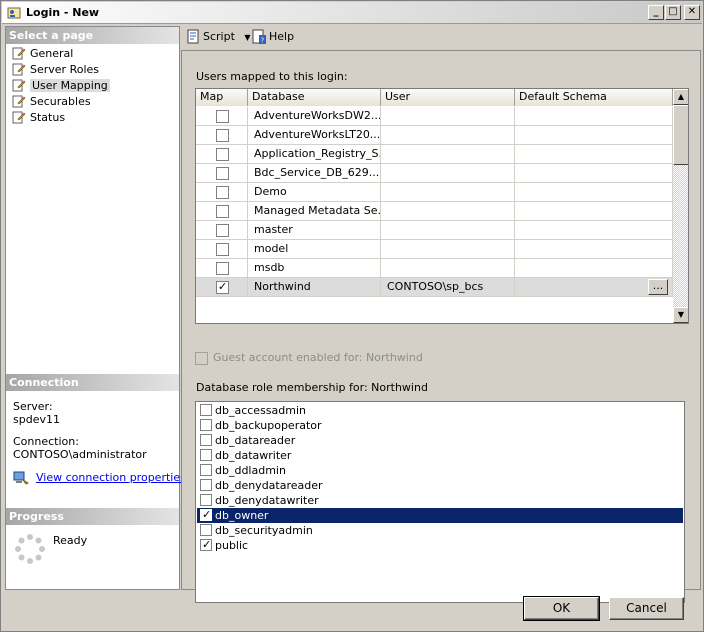 This screenshot has height=632, width=704. What do you see at coordinates (272, 76) in the screenshot?
I see `users-mapped-label: Users mapped to this login:` at bounding box center [272, 76].